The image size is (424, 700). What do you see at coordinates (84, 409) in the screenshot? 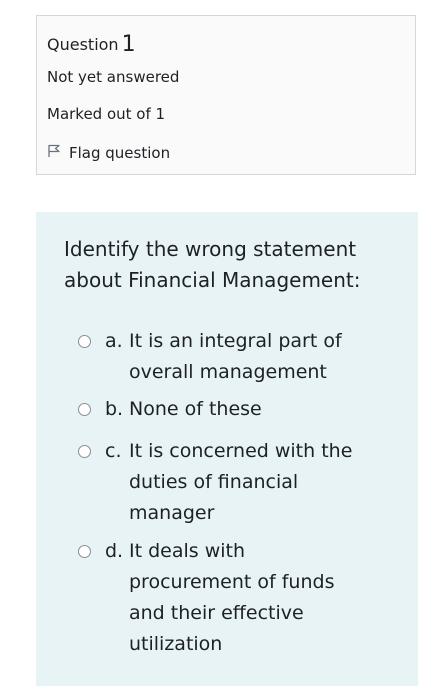
I see `radio-button-b` at bounding box center [84, 409].